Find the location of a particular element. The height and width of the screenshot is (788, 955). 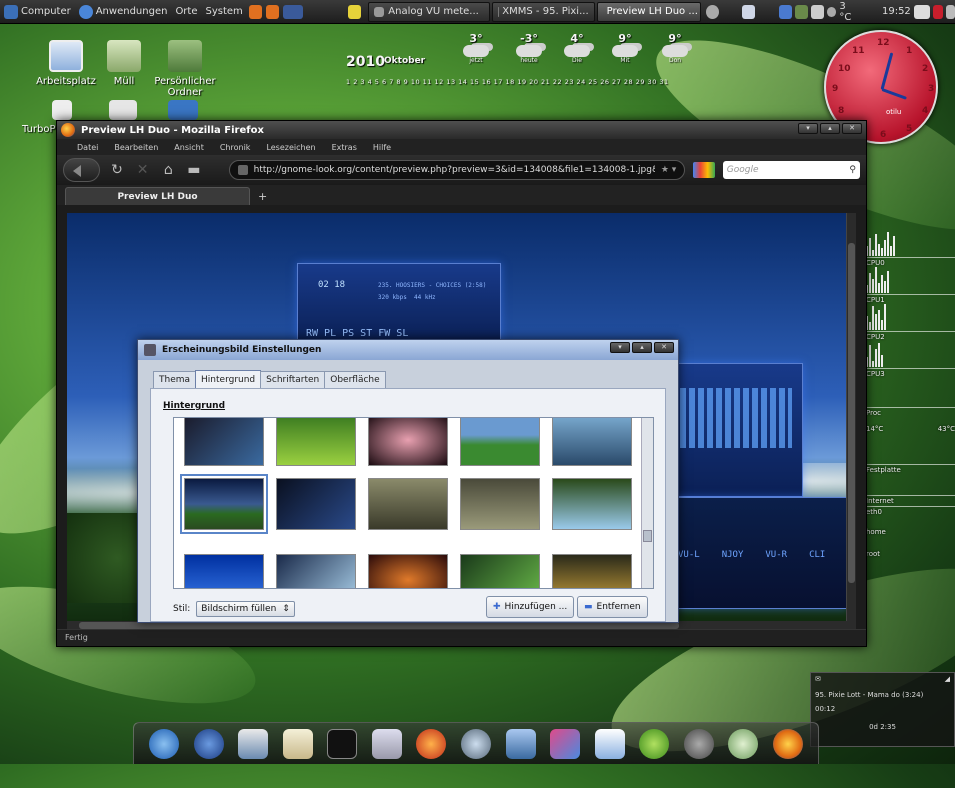

dock-document-icon is located at coordinates (609, 743).